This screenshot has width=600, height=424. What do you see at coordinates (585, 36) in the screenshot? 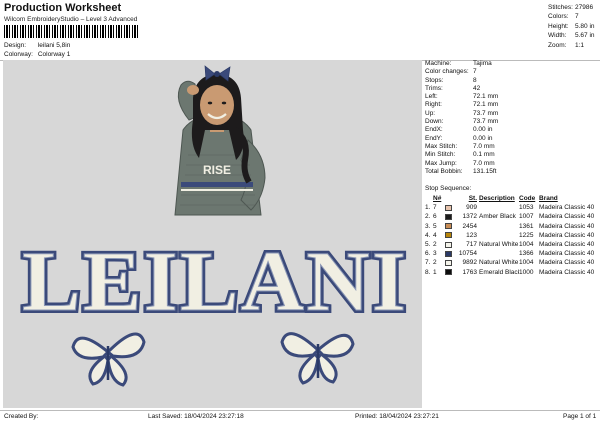
I see `stat-value: 5.67 in` at bounding box center [585, 36].